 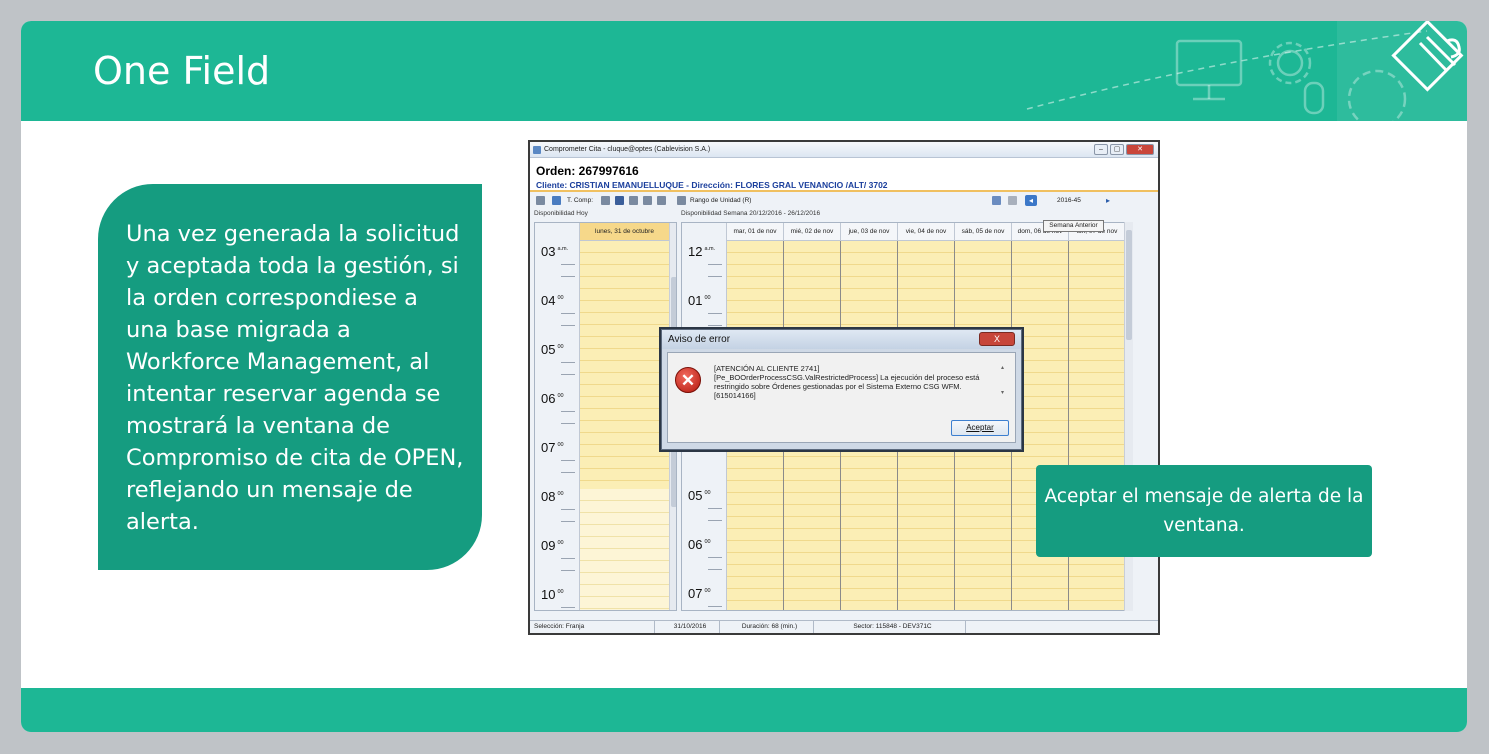 I want to click on maximize-icon: ▢, so click(x=1117, y=149).